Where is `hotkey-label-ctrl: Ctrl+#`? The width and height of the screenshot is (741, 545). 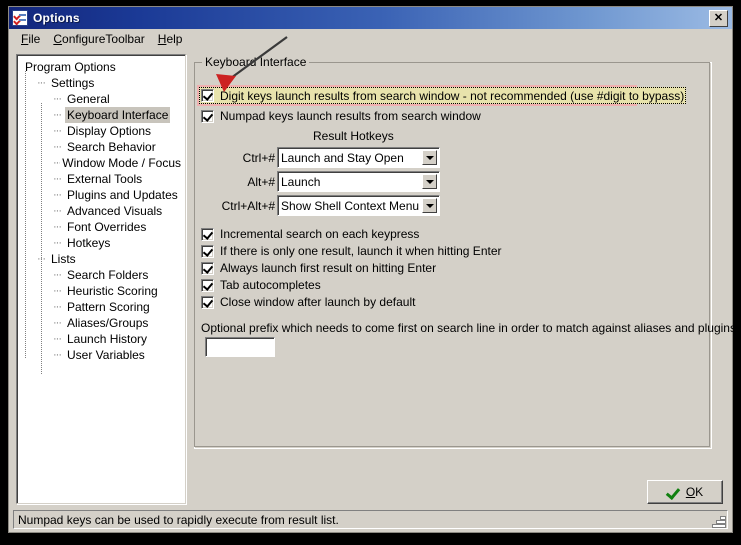 hotkey-label-ctrl: Ctrl+# is located at coordinates (258, 157).